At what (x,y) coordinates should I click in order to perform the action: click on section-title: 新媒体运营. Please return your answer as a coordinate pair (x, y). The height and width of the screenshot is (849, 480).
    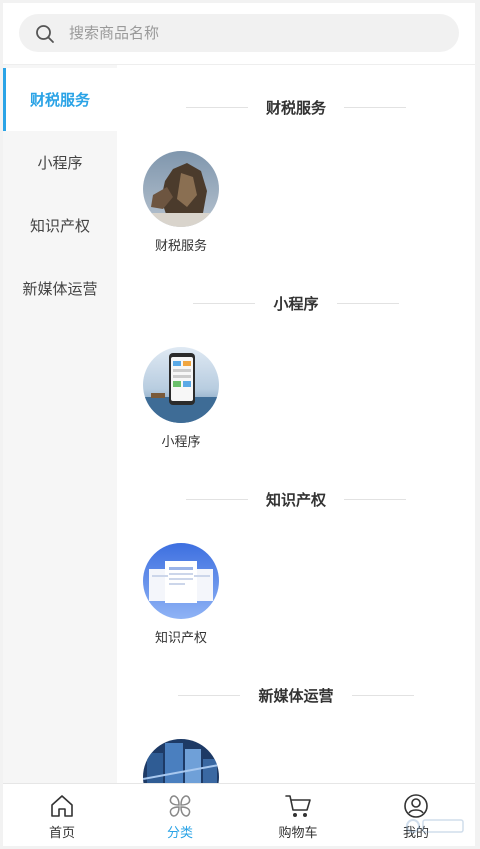
    Looking at the image, I should click on (296, 695).